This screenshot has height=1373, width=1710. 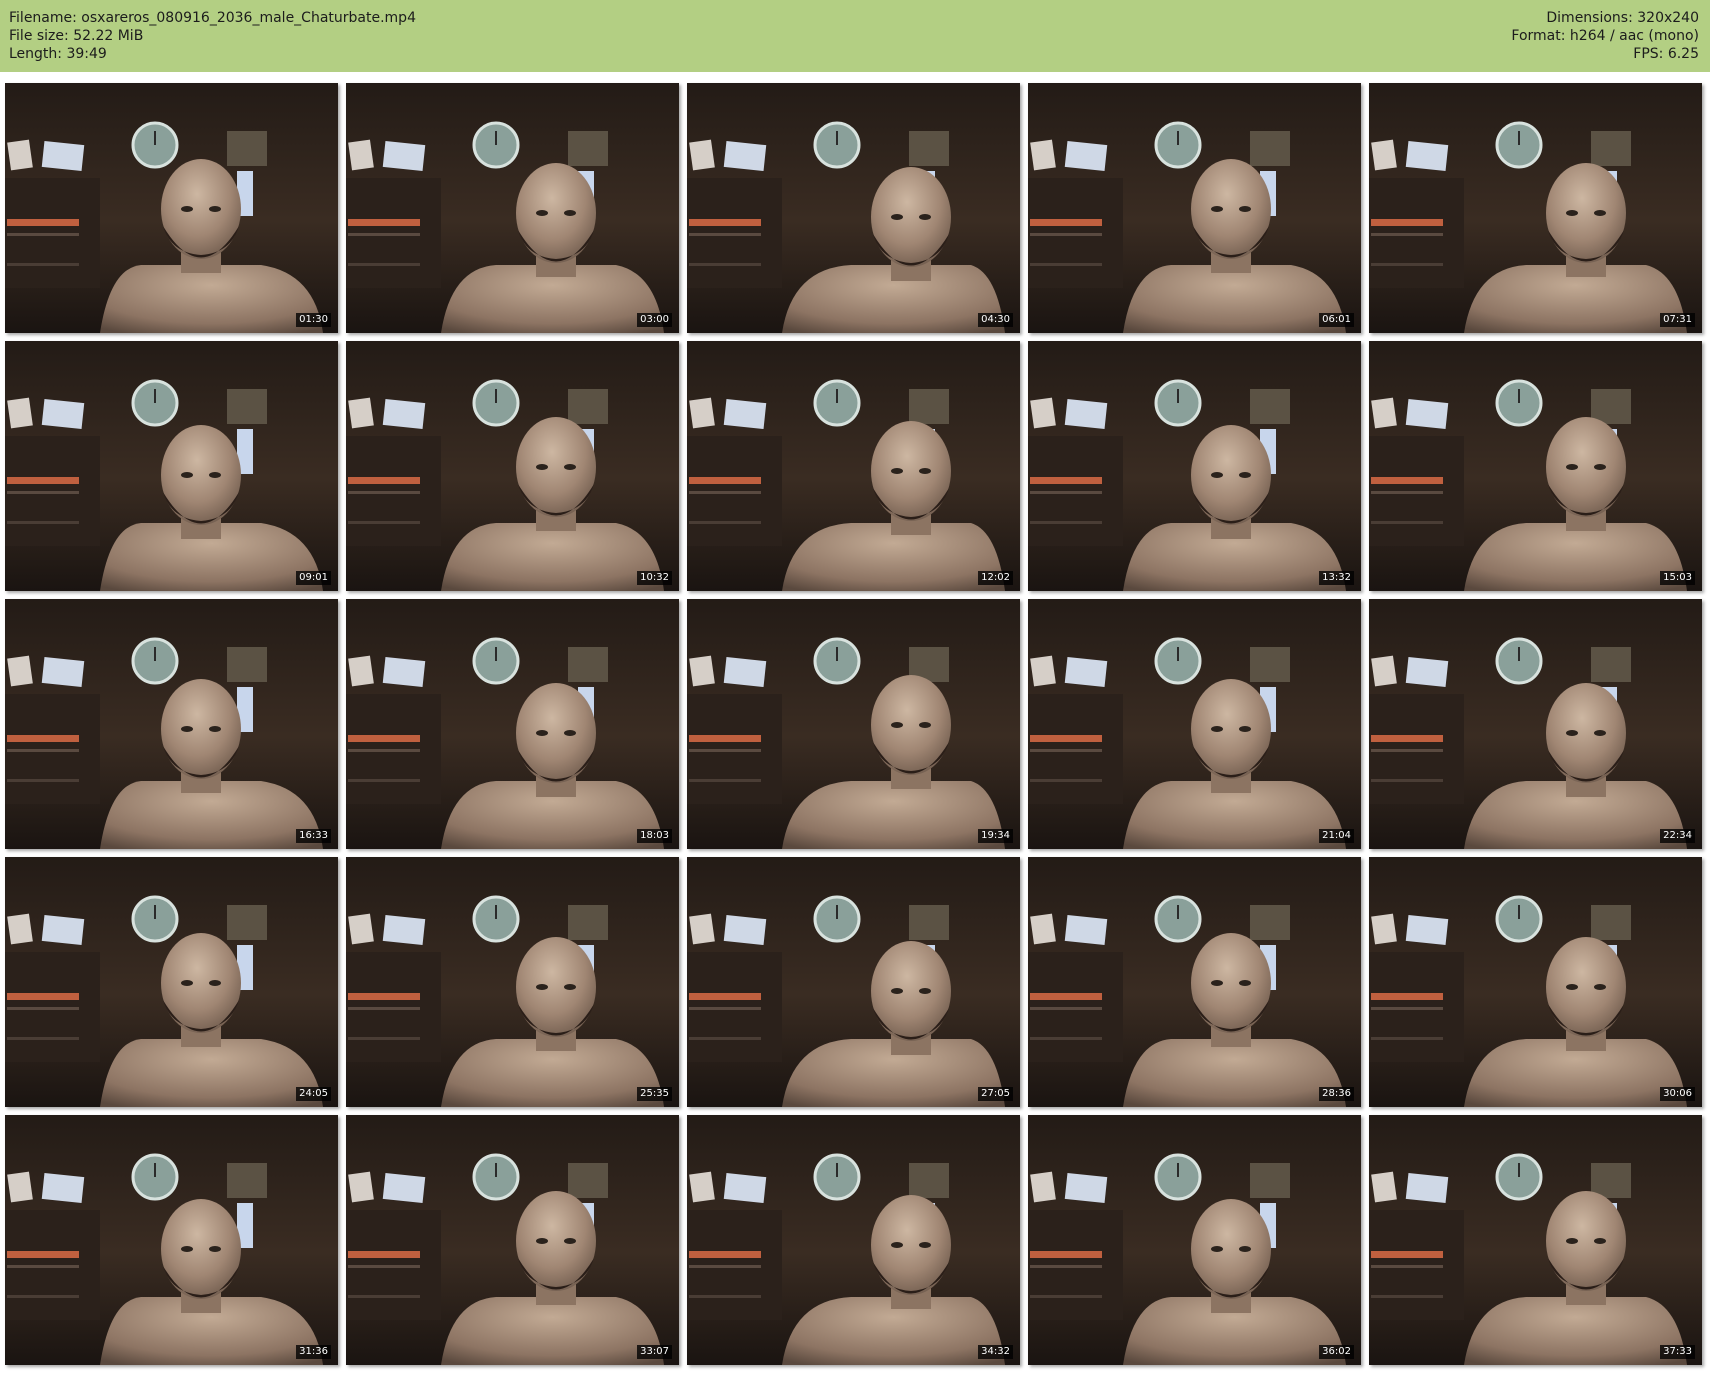 I want to click on video-thumbnail: 04:30, so click(x=853, y=208).